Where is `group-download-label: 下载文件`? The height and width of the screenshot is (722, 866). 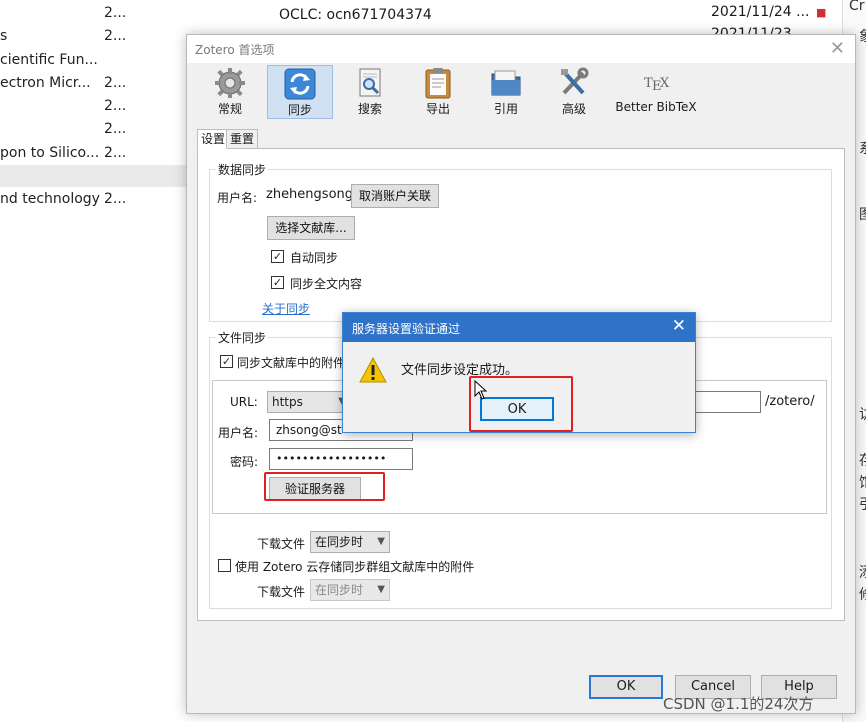 group-download-label: 下载文件 is located at coordinates (281, 592).